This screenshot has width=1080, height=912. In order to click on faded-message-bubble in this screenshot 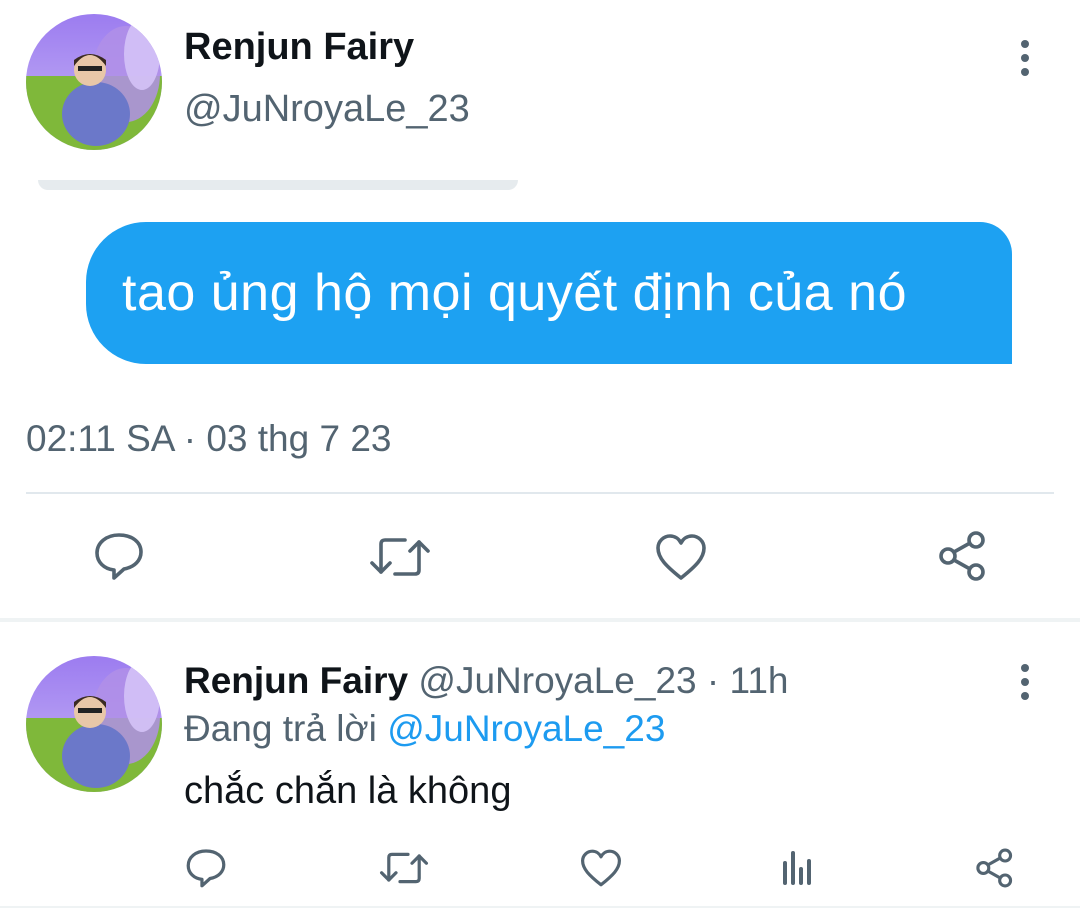, I will do `click(278, 185)`.